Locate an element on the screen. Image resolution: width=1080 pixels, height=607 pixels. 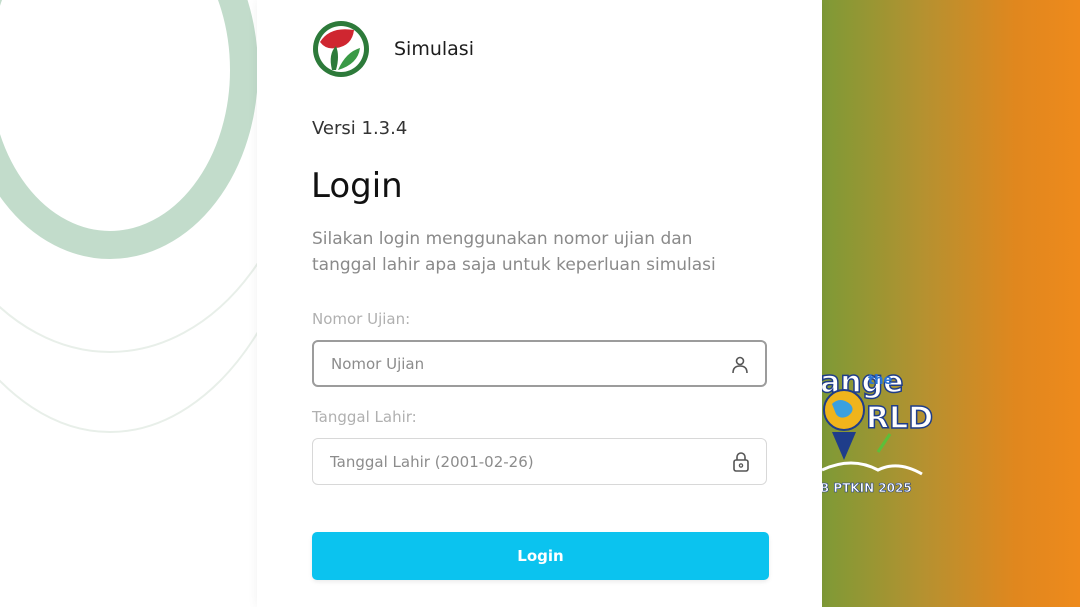
nomor-ujian-field is located at coordinates (539, 363).